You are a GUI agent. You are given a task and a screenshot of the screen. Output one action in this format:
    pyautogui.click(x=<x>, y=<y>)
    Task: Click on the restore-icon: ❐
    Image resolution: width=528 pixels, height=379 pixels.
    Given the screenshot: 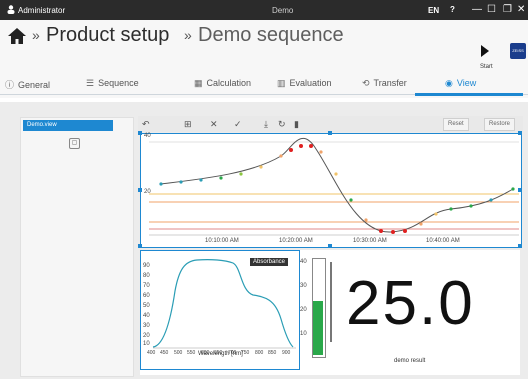 What is the action you would take?
    pyautogui.click(x=507, y=9)
    